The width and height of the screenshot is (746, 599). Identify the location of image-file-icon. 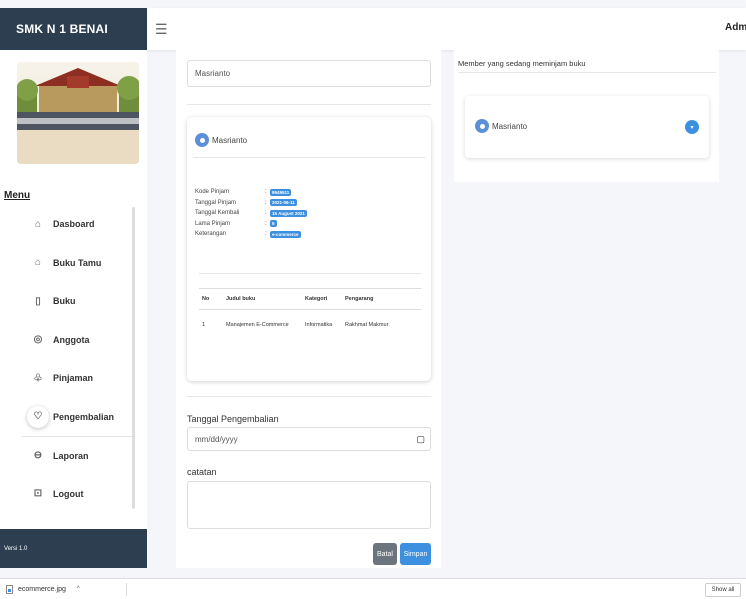
(9, 589).